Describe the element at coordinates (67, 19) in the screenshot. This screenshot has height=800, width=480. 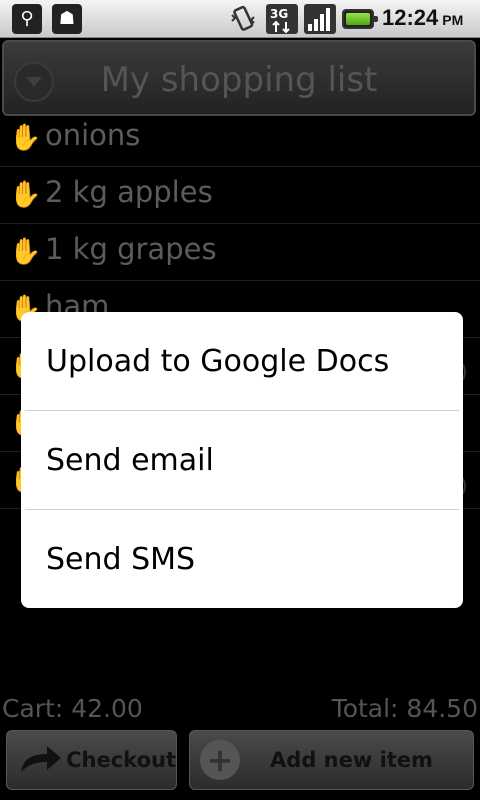
I see `android-debug-icon: ☗` at that location.